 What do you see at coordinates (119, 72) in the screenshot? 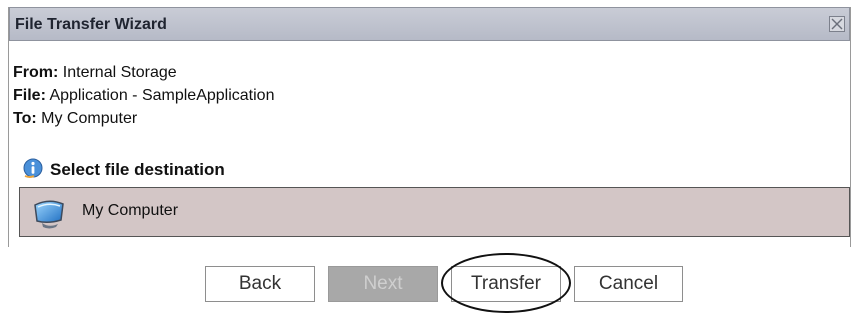
I see `from-value: Internal Storage` at bounding box center [119, 72].